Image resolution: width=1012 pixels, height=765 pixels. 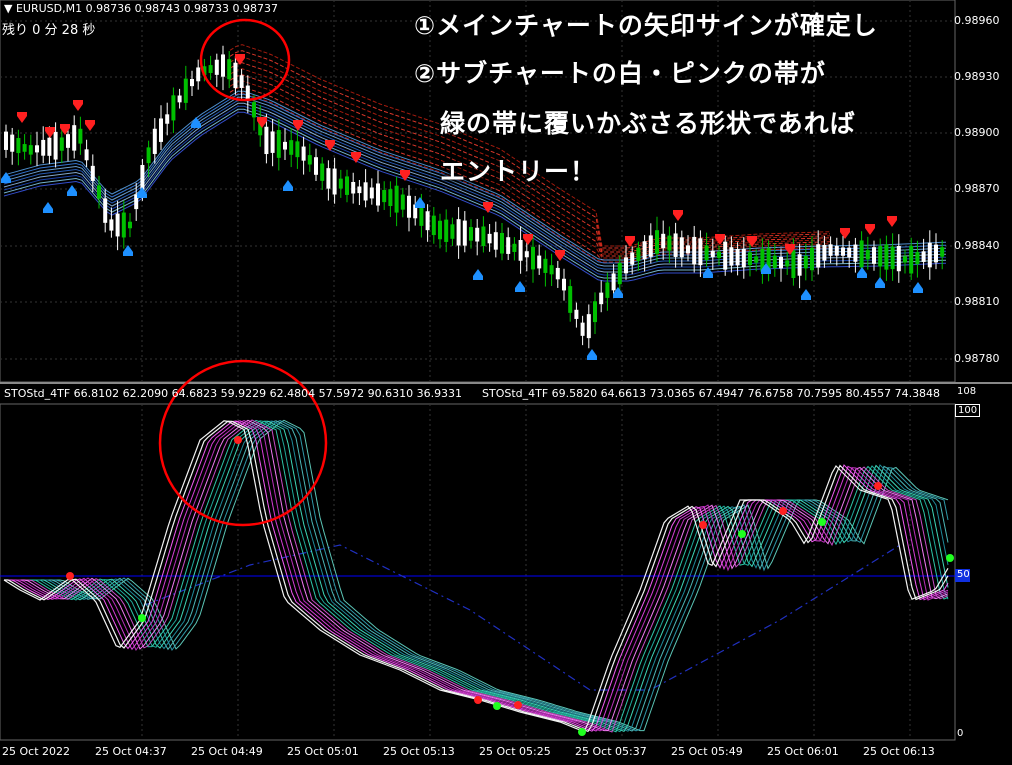 I want to click on indicator-scale-min: 0, so click(x=960, y=733).